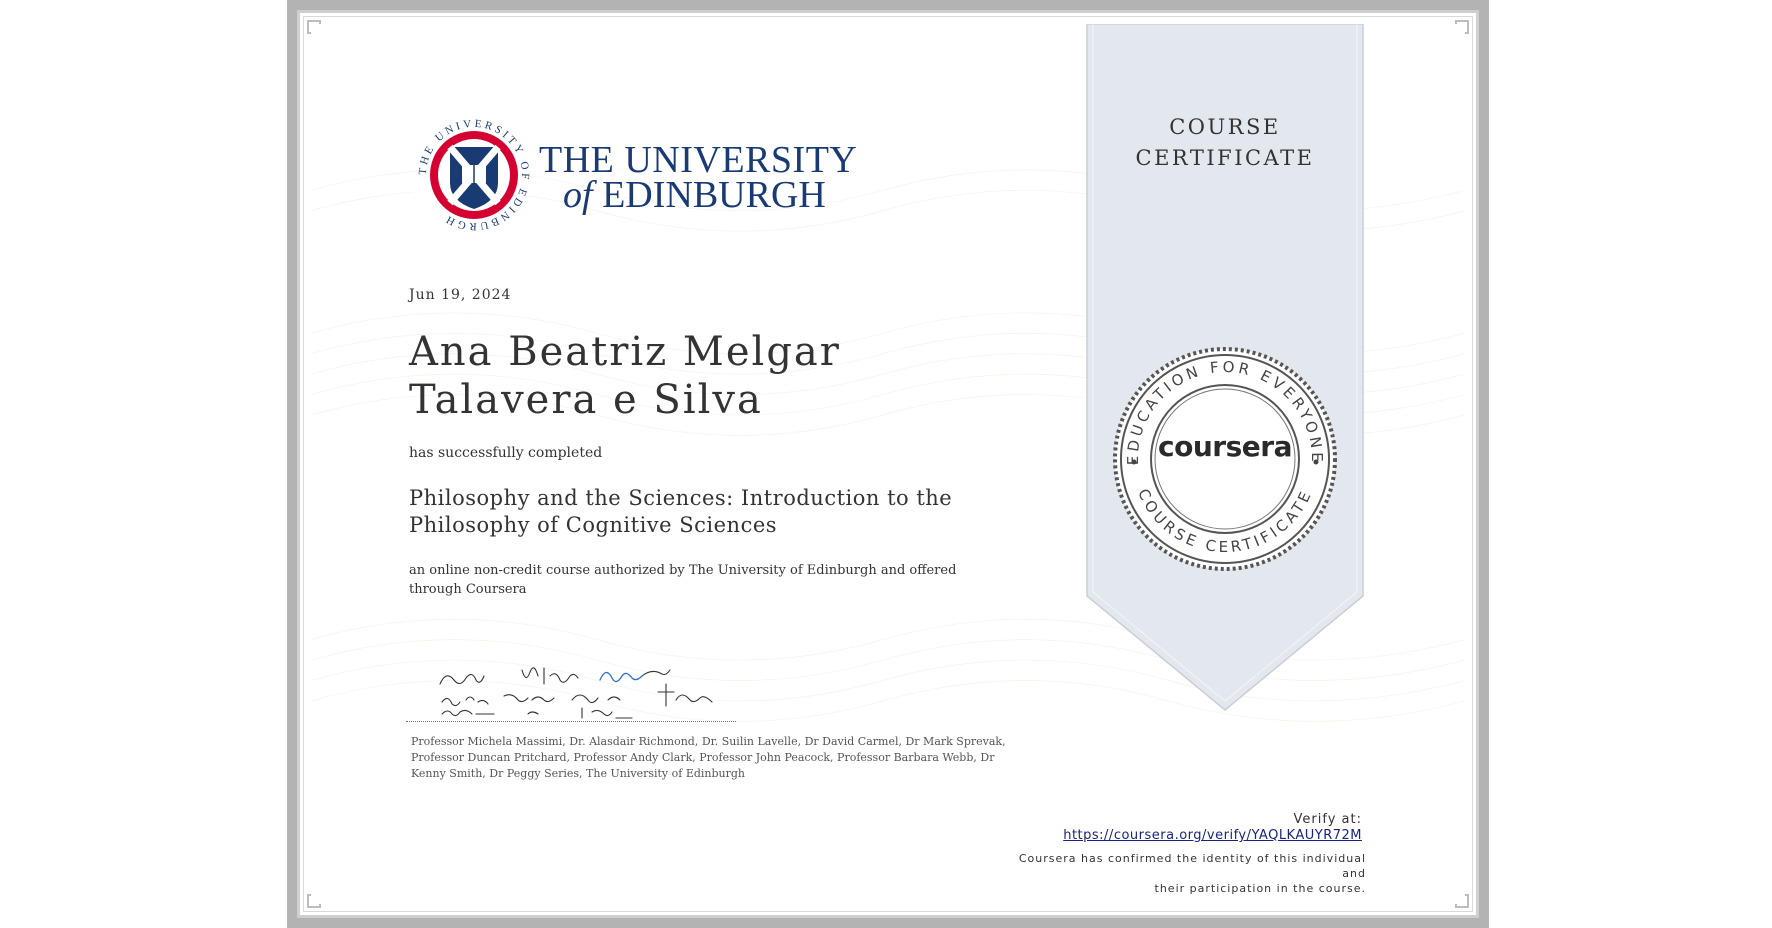  I want to click on recipient-name: Ana Beatriz Melgar Talavera e Silva, so click(625, 376).